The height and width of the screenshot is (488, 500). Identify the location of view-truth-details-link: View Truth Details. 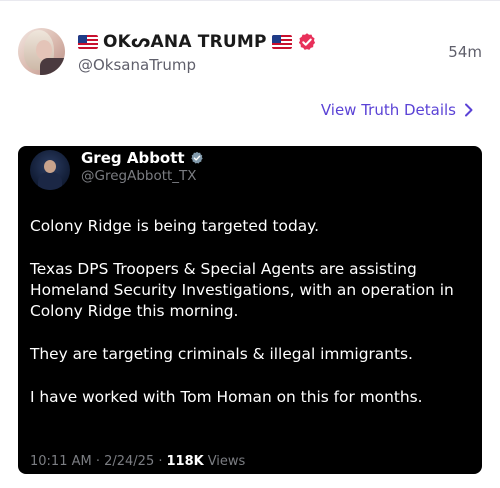
(397, 110).